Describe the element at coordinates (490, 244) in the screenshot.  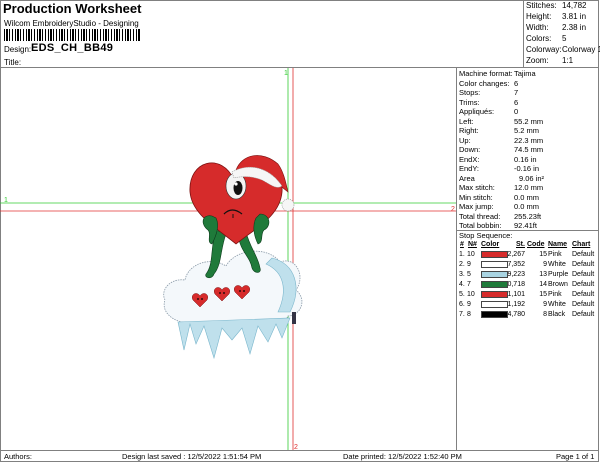
I see `col-color: Color` at that location.